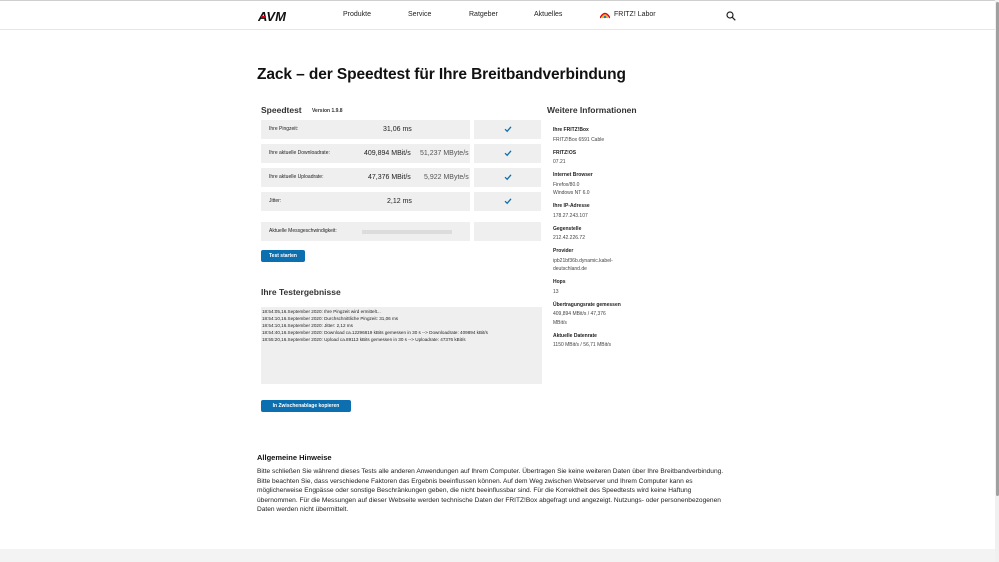  Describe the element at coordinates (296, 177) in the screenshot. I see `upload-label: Ihre aktuelle Uploadrate:` at that location.